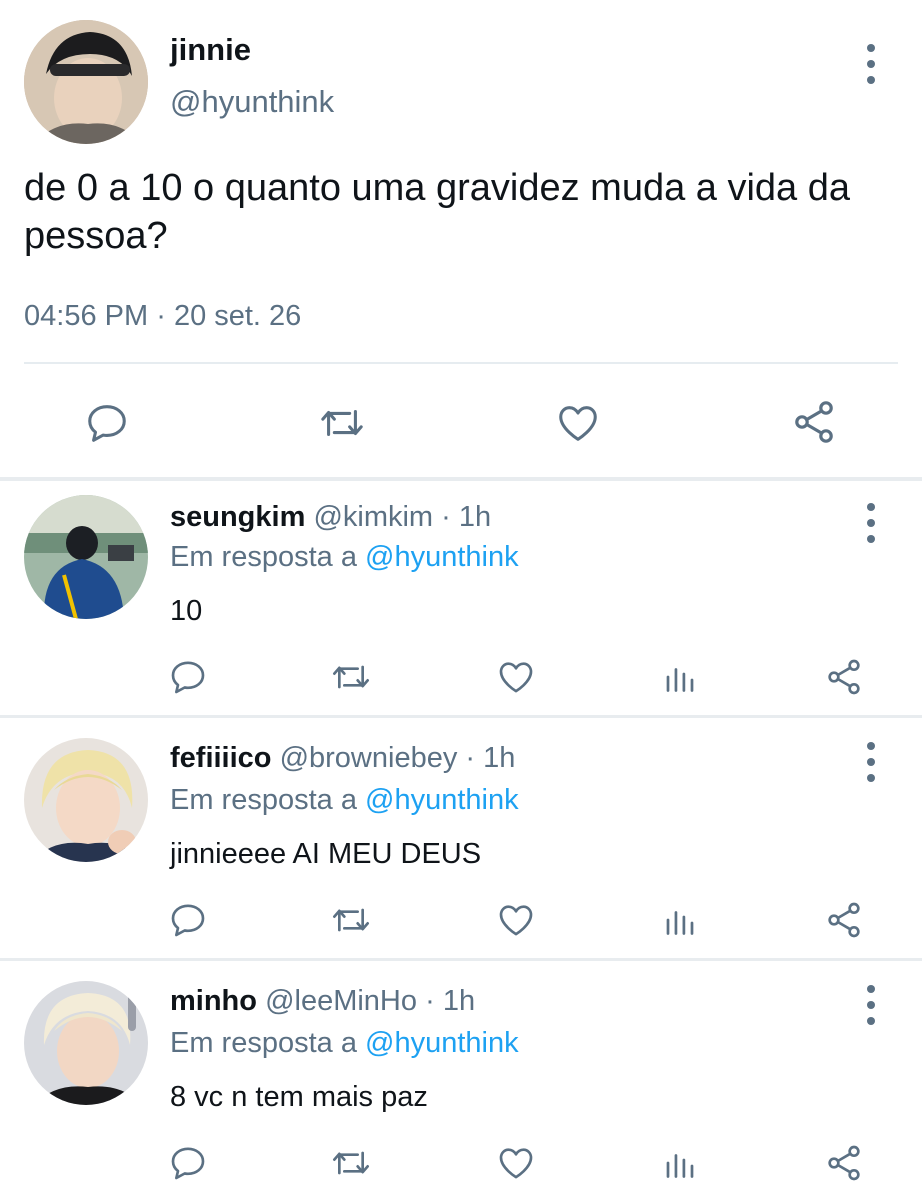 The image size is (922, 1200). Describe the element at coordinates (341, 1001) in the screenshot. I see `user-handle: @leeMinHo` at that location.